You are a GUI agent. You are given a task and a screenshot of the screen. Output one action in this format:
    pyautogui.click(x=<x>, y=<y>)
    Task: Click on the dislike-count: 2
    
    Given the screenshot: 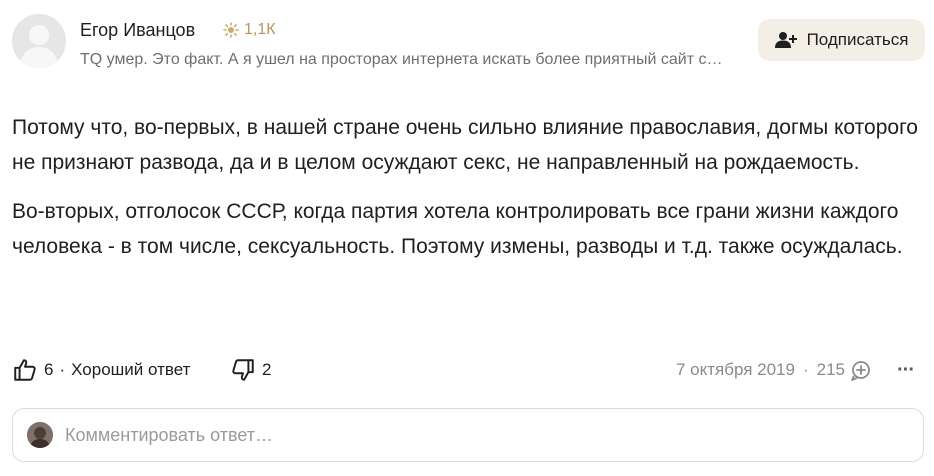 What is the action you would take?
    pyautogui.click(x=267, y=369)
    